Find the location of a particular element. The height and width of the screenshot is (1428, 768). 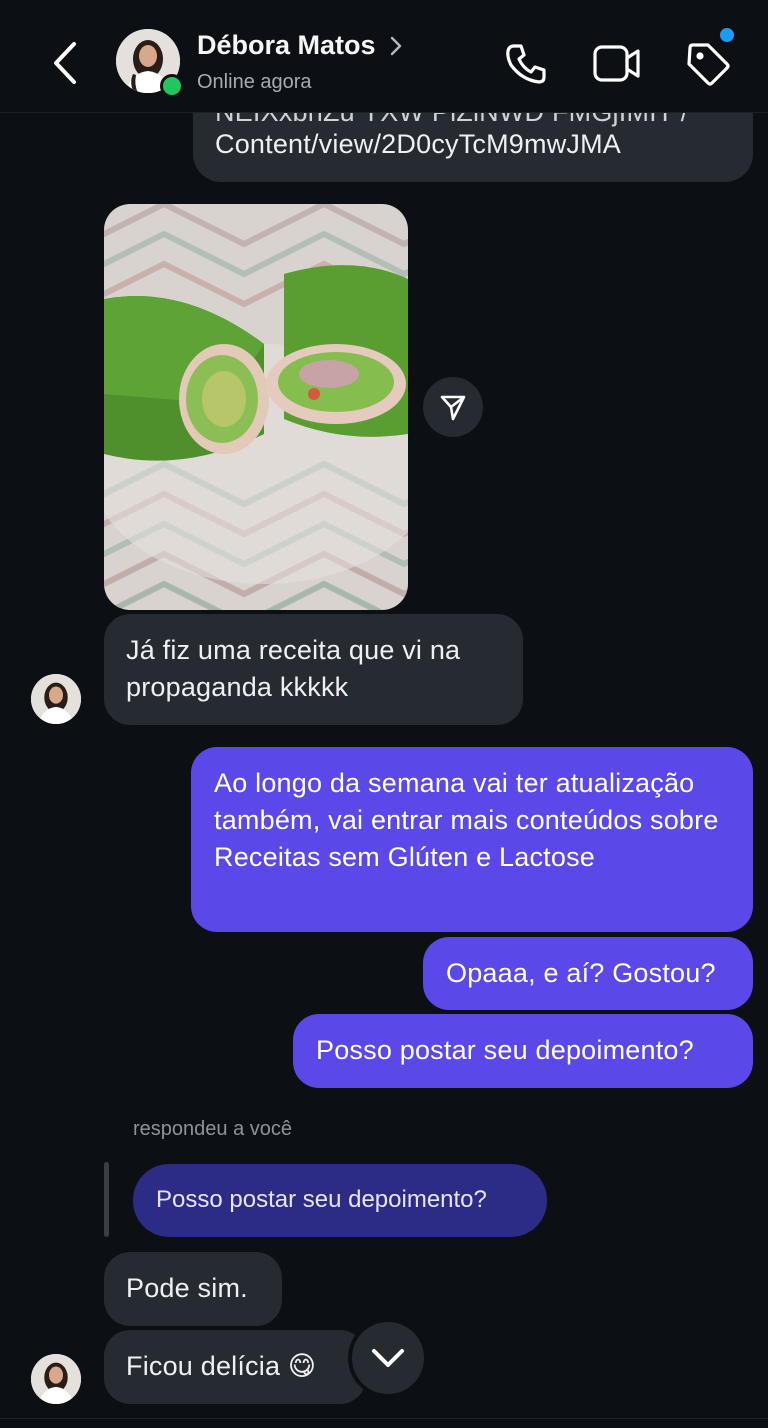

contact-name-link: Débora Matos is located at coordinates (302, 45).